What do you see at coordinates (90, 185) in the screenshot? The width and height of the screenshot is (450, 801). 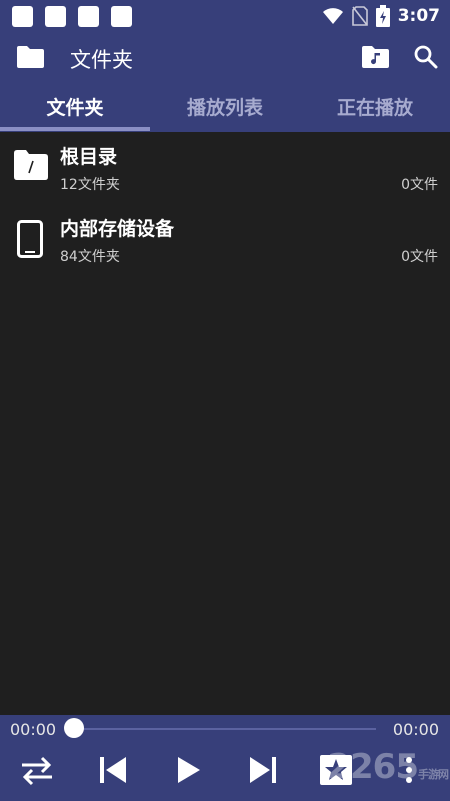 I see `list-item-subtitle: 12文件夹` at bounding box center [90, 185].